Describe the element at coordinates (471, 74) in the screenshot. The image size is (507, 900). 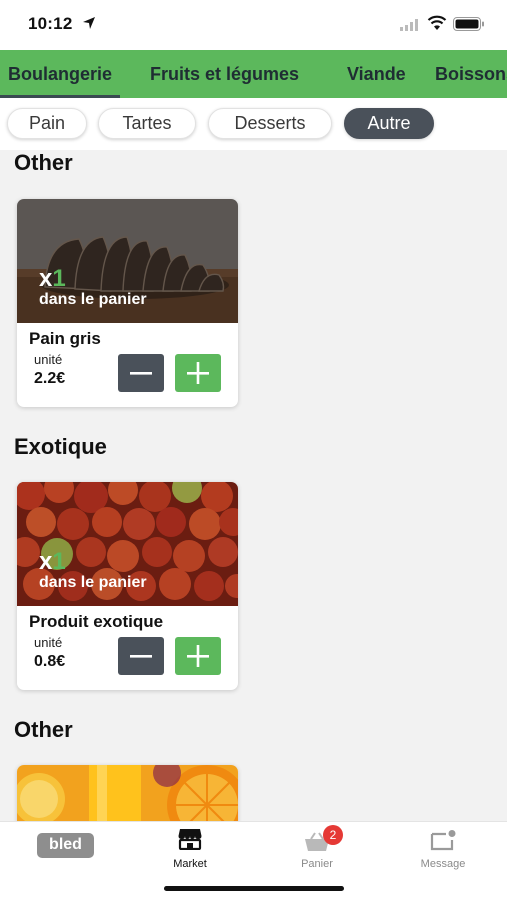
I see `tab-boissons: Boissons` at that location.